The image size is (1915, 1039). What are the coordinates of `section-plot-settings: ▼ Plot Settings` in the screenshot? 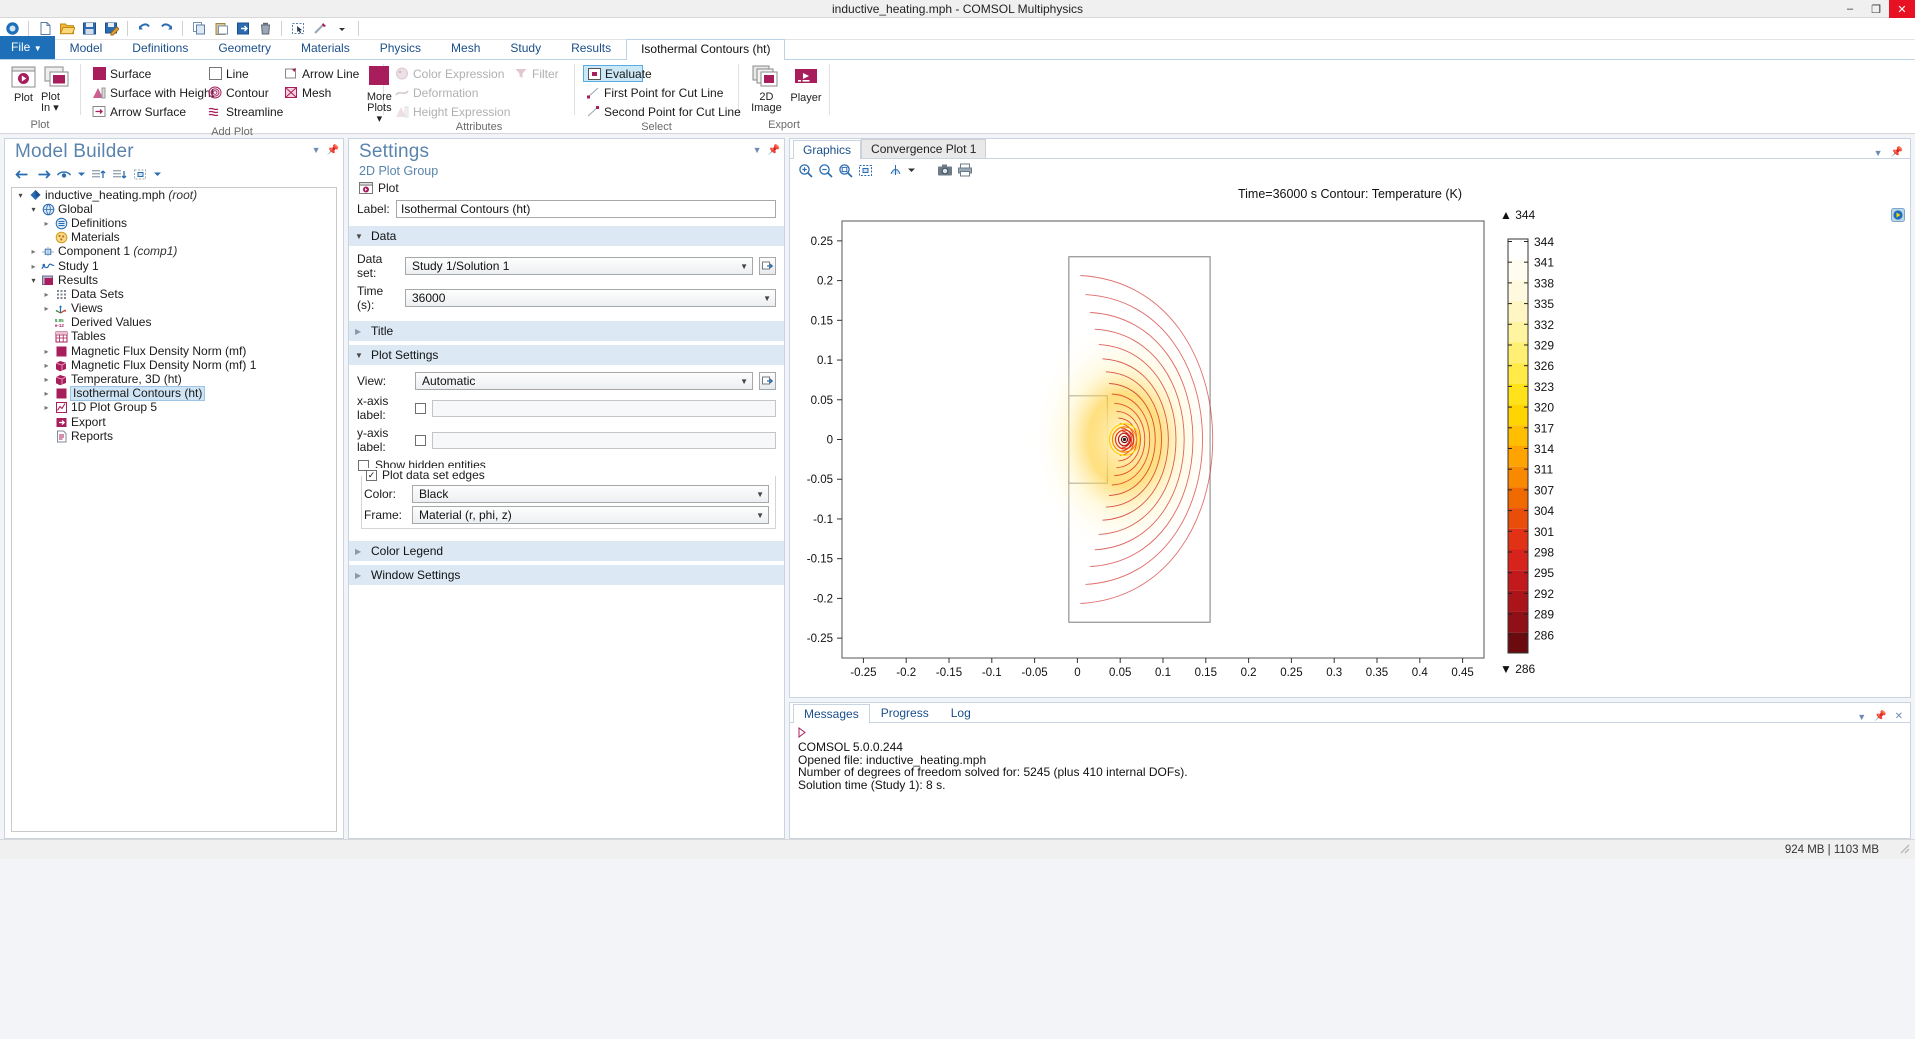 It's located at (566, 355).